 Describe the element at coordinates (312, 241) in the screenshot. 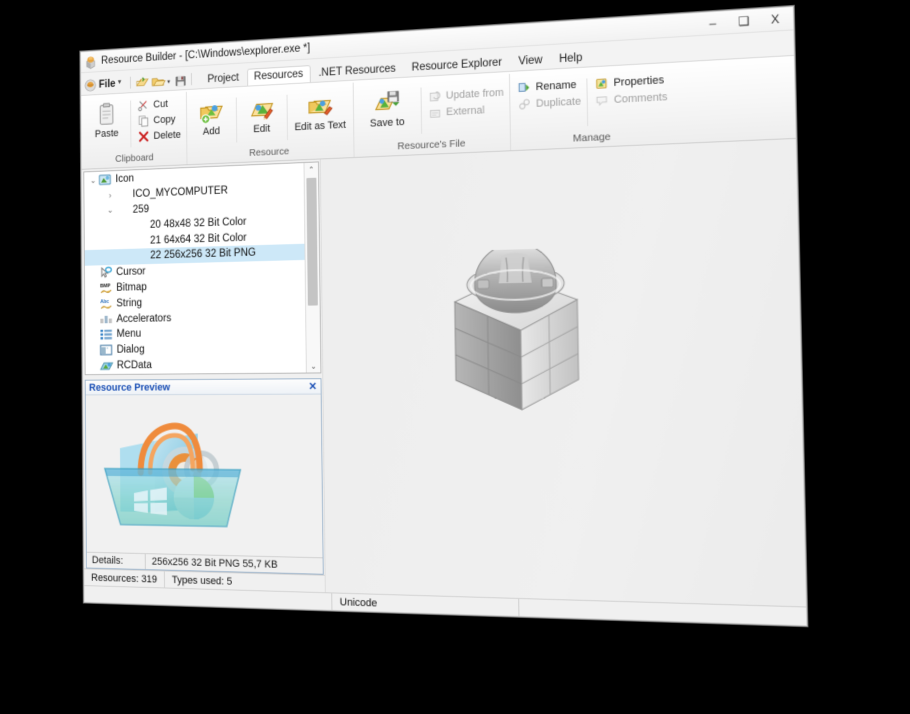

I see `scrollbar-thumb` at that location.